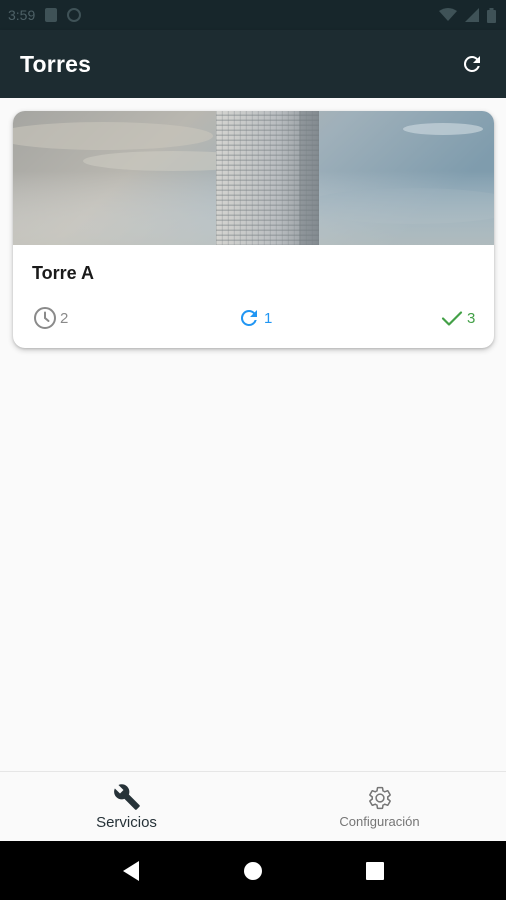 This screenshot has width=506, height=900. I want to click on signal-icon, so click(472, 15).